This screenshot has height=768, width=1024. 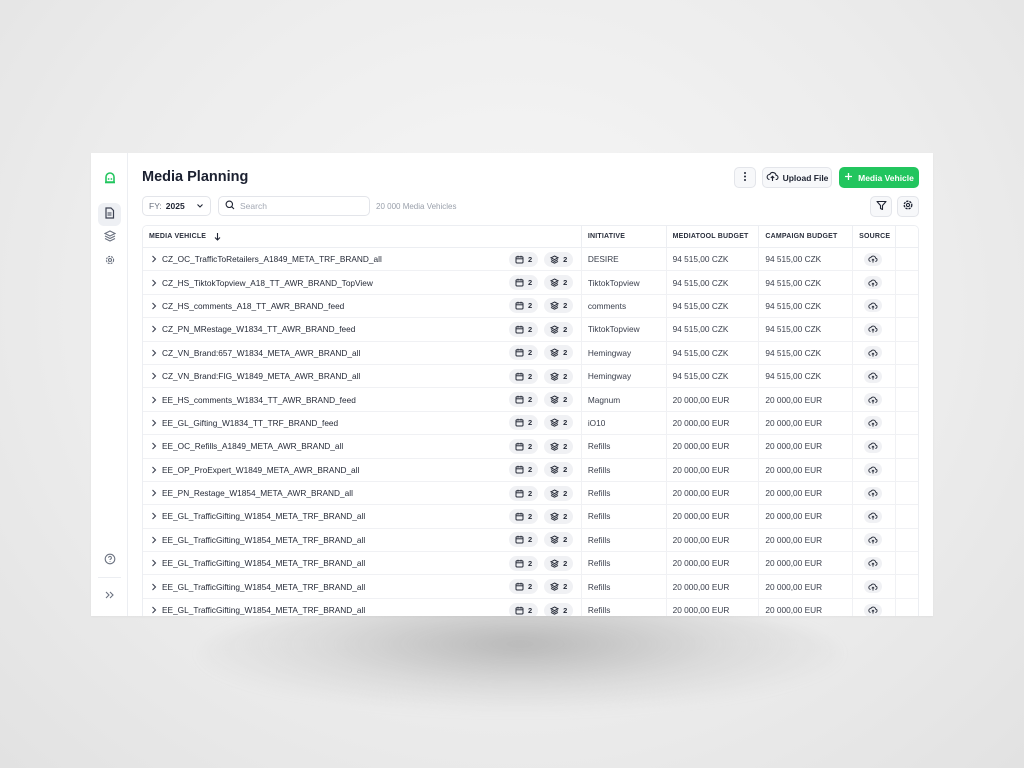 I want to click on media-vehicle-name: CZ_PN_MRestage_W1834_TT_AWR_BRAND_feed, so click(x=258, y=329).